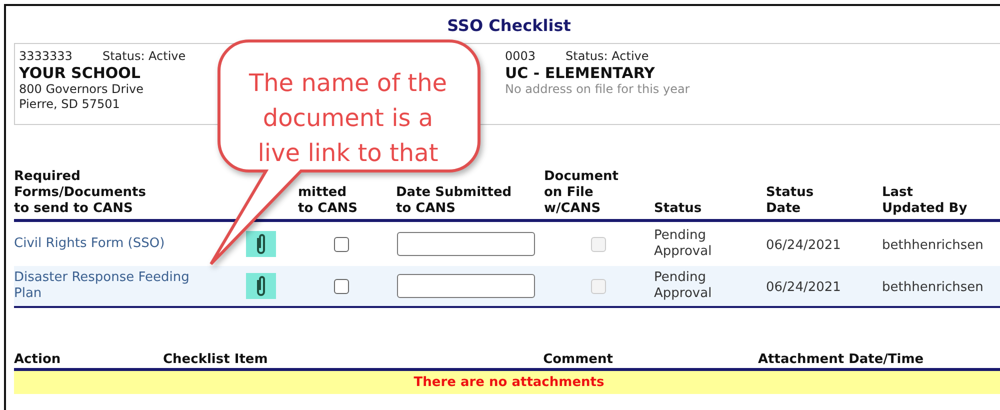 This screenshot has height=410, width=1000. I want to click on document-link: Civil Rights Form (SSO), so click(115, 244).